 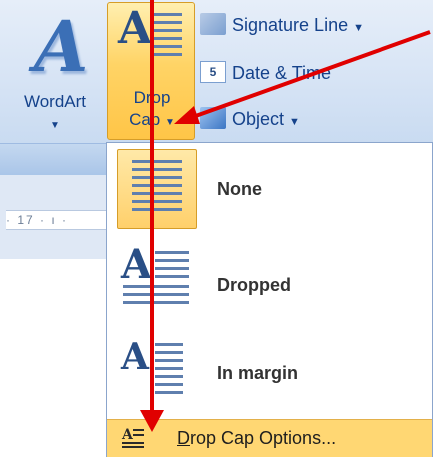 What do you see at coordinates (37, 220) in the screenshot?
I see `ruler-text: · 17 · ı ·` at bounding box center [37, 220].